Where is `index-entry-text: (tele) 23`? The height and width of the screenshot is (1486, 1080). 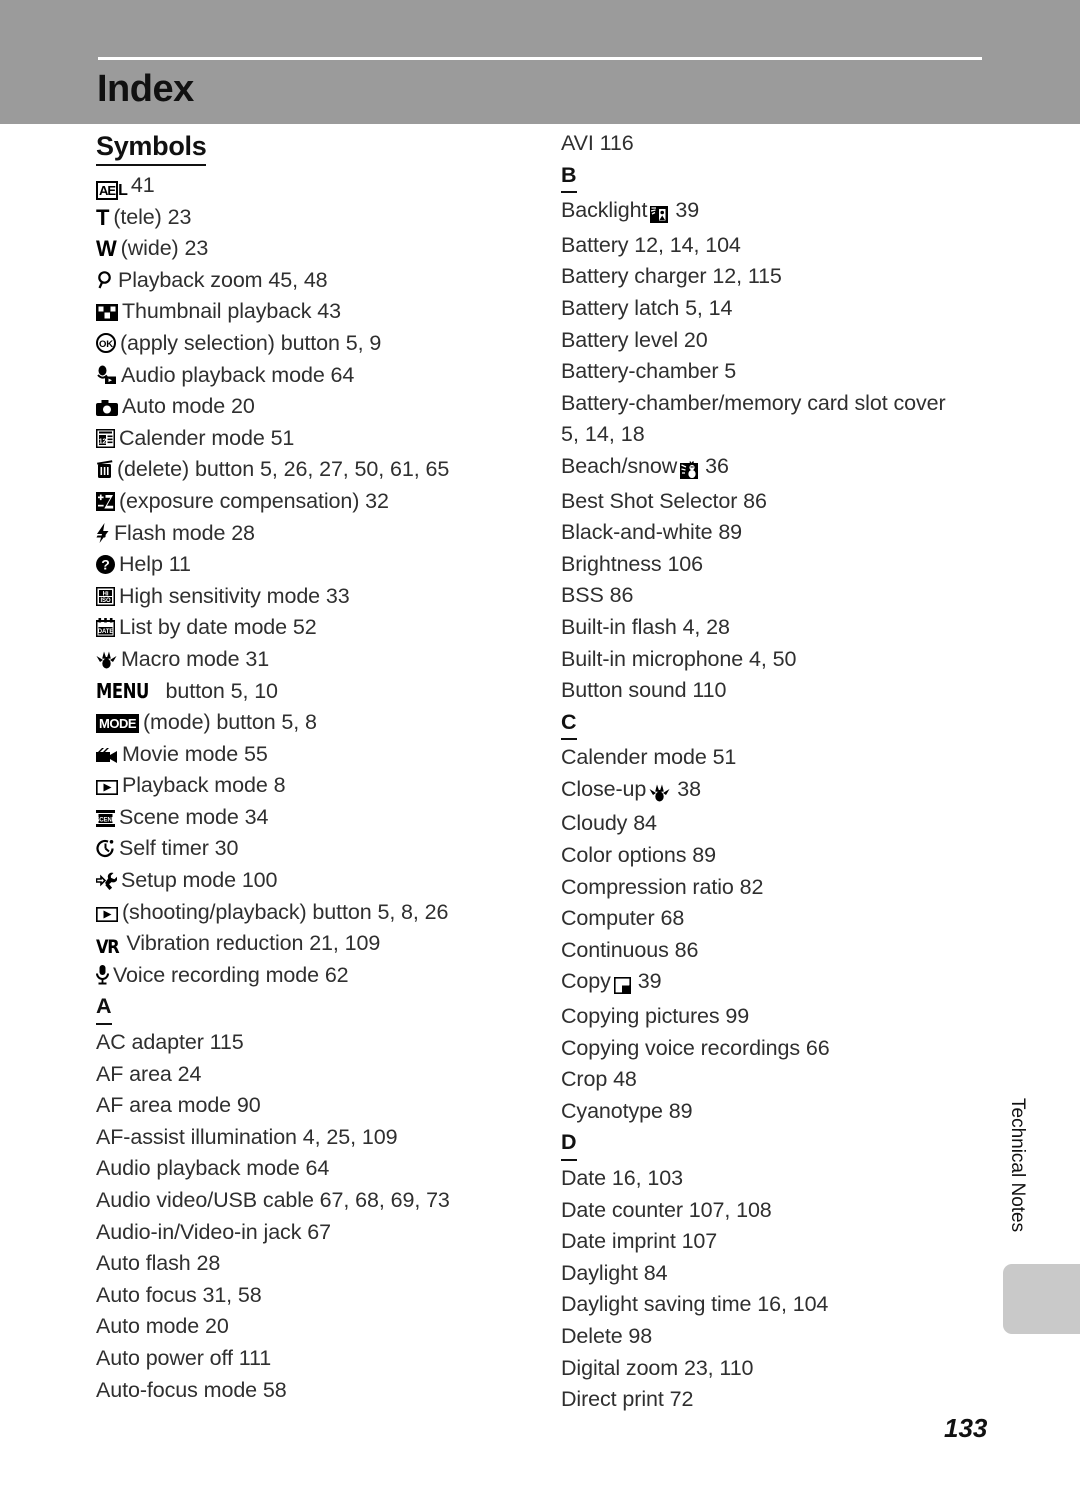 index-entry-text: (tele) 23 is located at coordinates (152, 216).